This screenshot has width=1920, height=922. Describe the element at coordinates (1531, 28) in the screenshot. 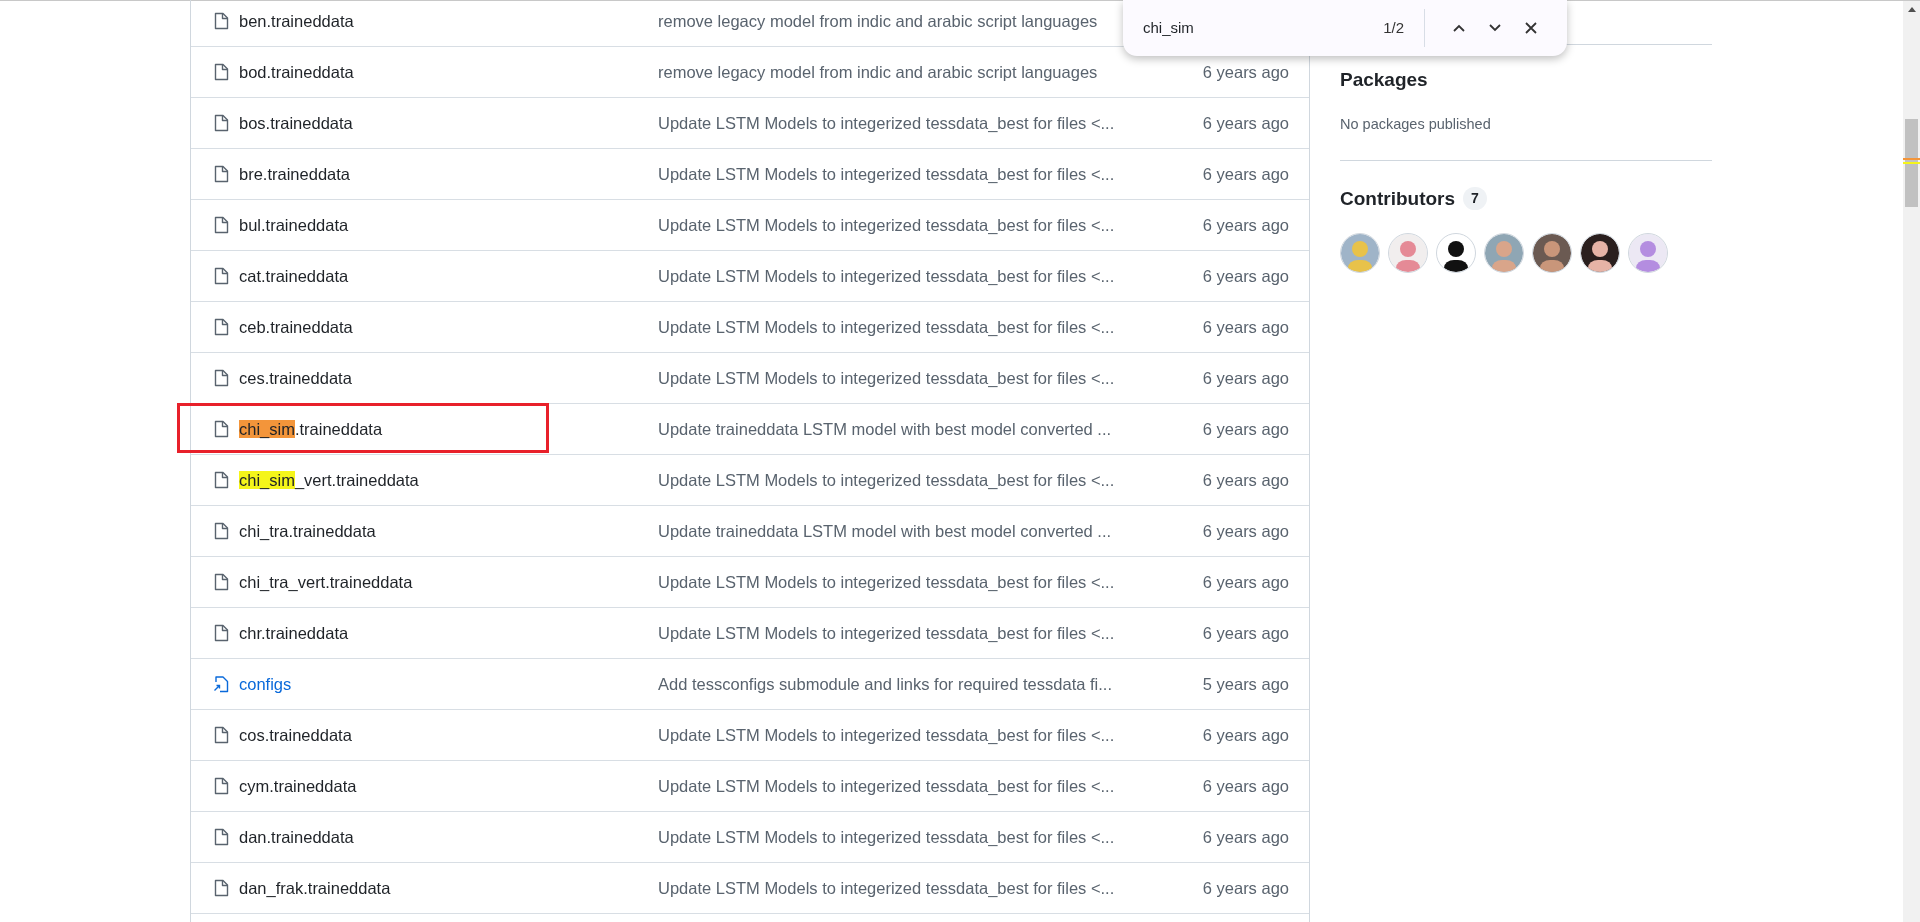

I see `close-icon` at that location.